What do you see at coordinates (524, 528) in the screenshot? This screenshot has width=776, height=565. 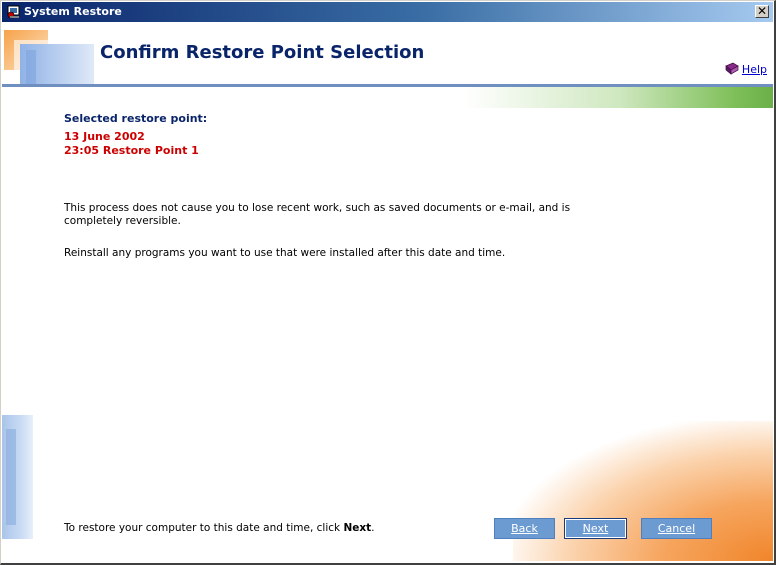 I see `back-button: Back` at bounding box center [524, 528].